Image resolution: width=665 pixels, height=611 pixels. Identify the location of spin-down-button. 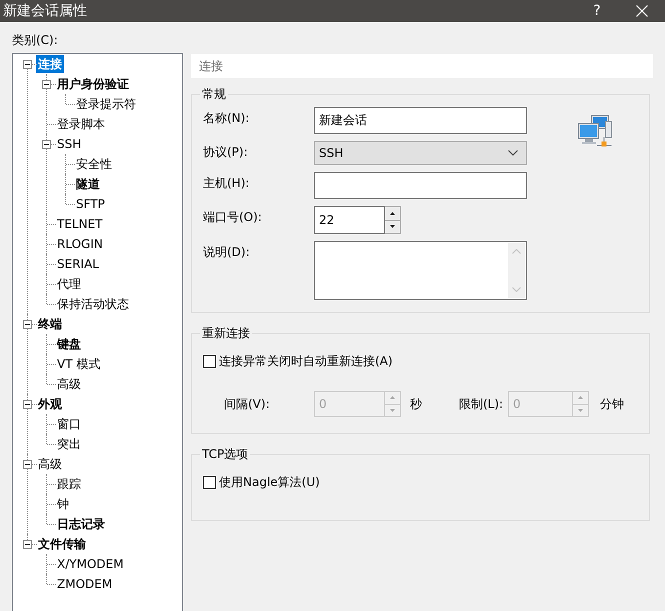
(393, 227).